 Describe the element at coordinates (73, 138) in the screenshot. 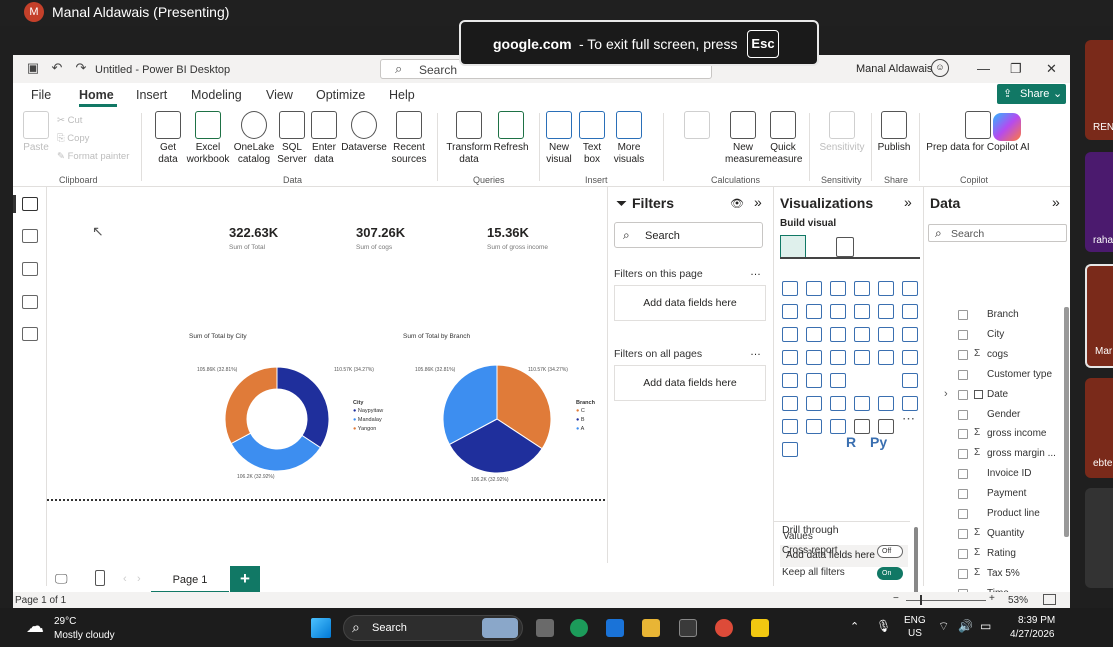

I see `copy-button: ⎘ Copy` at that location.